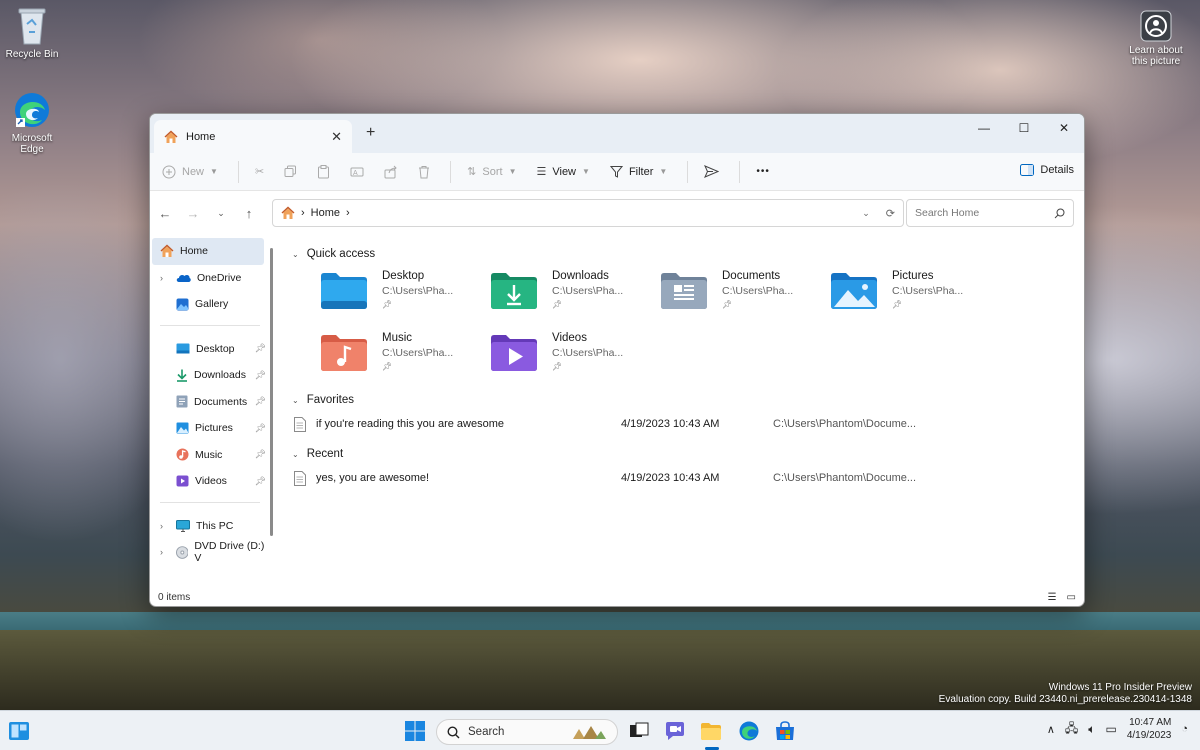 This screenshot has width=1200, height=750. Describe the element at coordinates (357, 172) in the screenshot. I see `rename-button: A` at that location.